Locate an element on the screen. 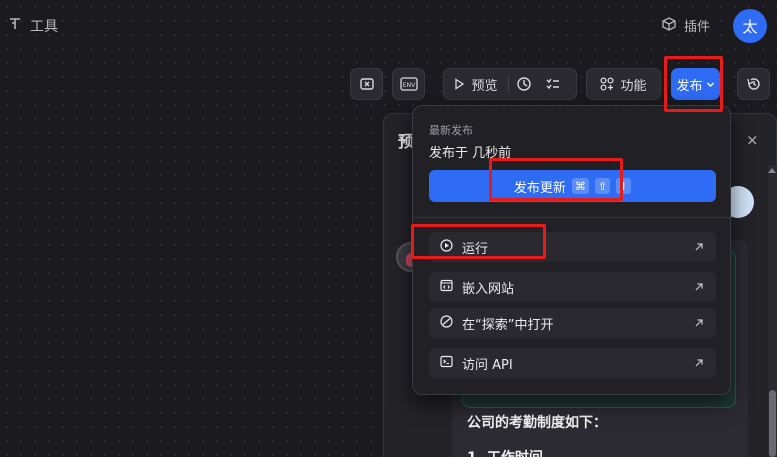 Image resolution: width=777 pixels, height=457 pixels. shortcut-cmd-key: ⌘ is located at coordinates (580, 186).